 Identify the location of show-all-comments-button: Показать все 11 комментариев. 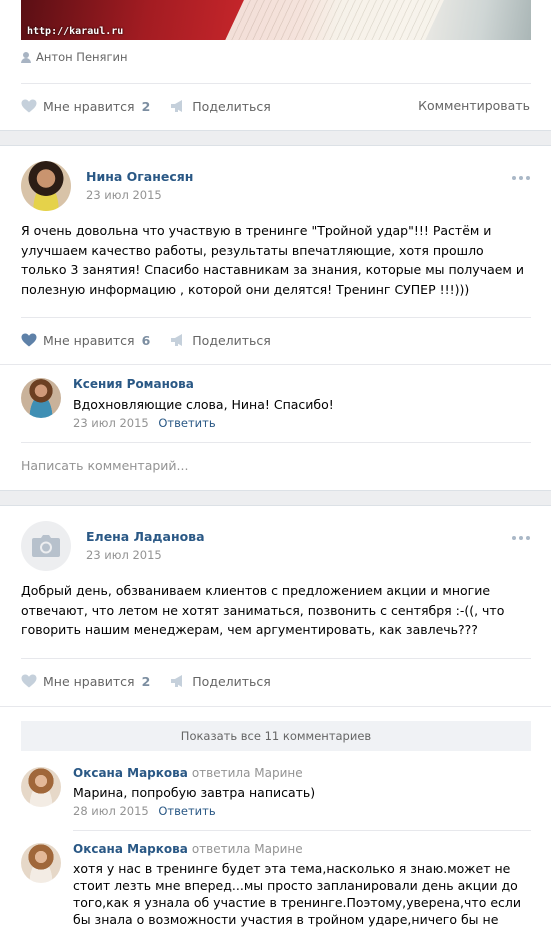
(276, 736).